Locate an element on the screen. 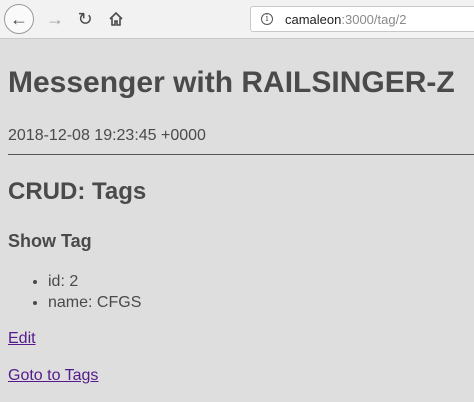 Image resolution: width=474 pixels, height=402 pixels. reload-button: ↻ is located at coordinates (85, 19).